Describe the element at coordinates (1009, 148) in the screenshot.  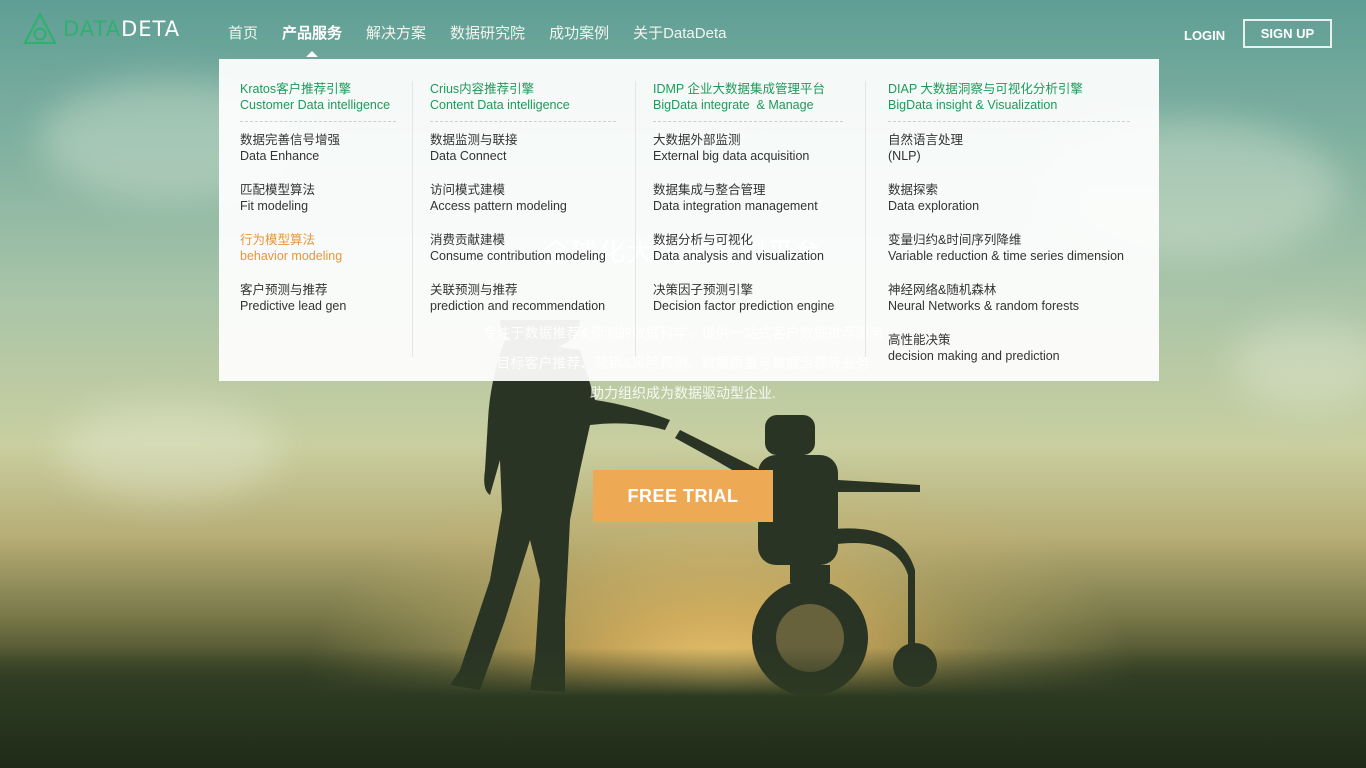
I see `menu-item: 自然语言处理 (NLP)` at that location.